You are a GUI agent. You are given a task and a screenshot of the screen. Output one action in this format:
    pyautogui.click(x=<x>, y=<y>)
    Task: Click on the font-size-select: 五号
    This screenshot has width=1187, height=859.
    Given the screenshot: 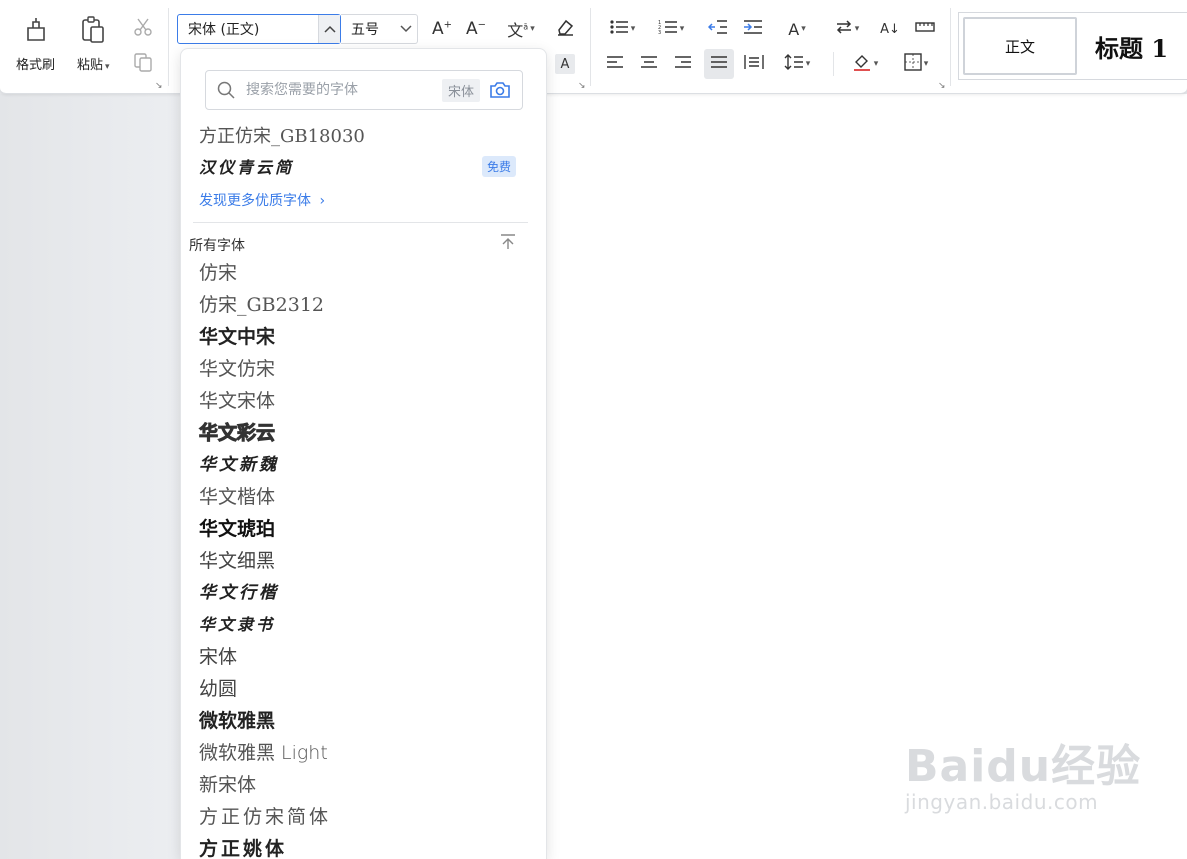 What is the action you would take?
    pyautogui.click(x=379, y=29)
    